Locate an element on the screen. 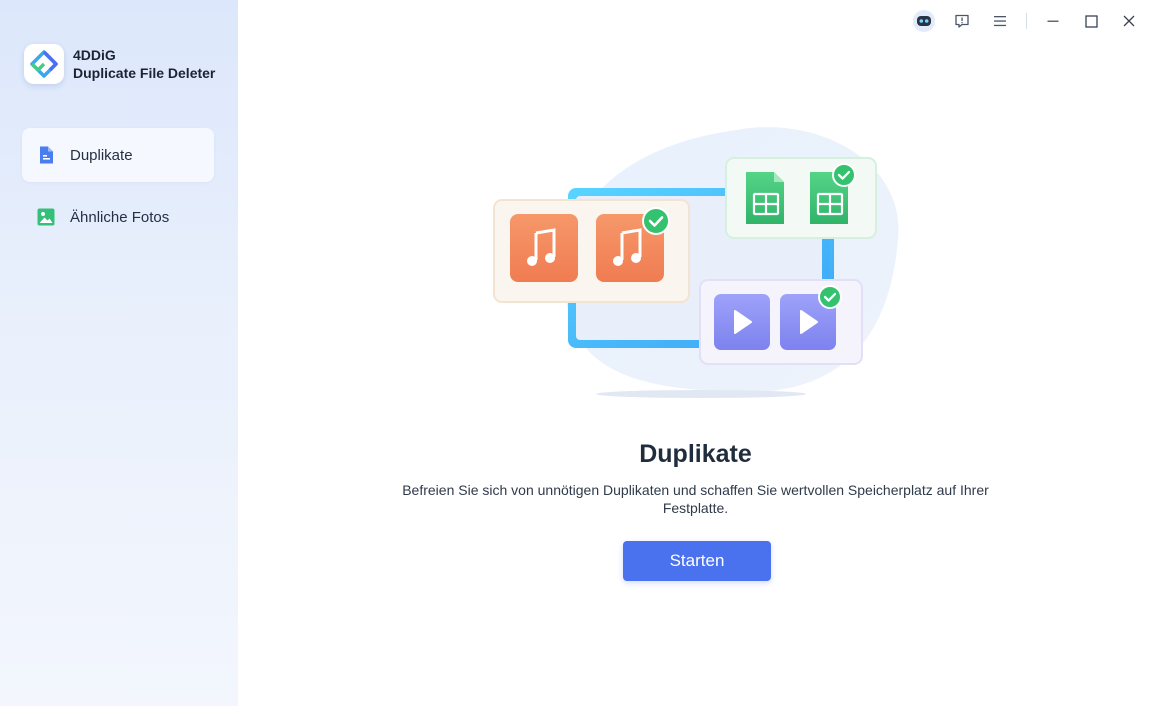 The width and height of the screenshot is (1153, 706). sidebar-item-label: Duplikate is located at coordinates (101, 155).